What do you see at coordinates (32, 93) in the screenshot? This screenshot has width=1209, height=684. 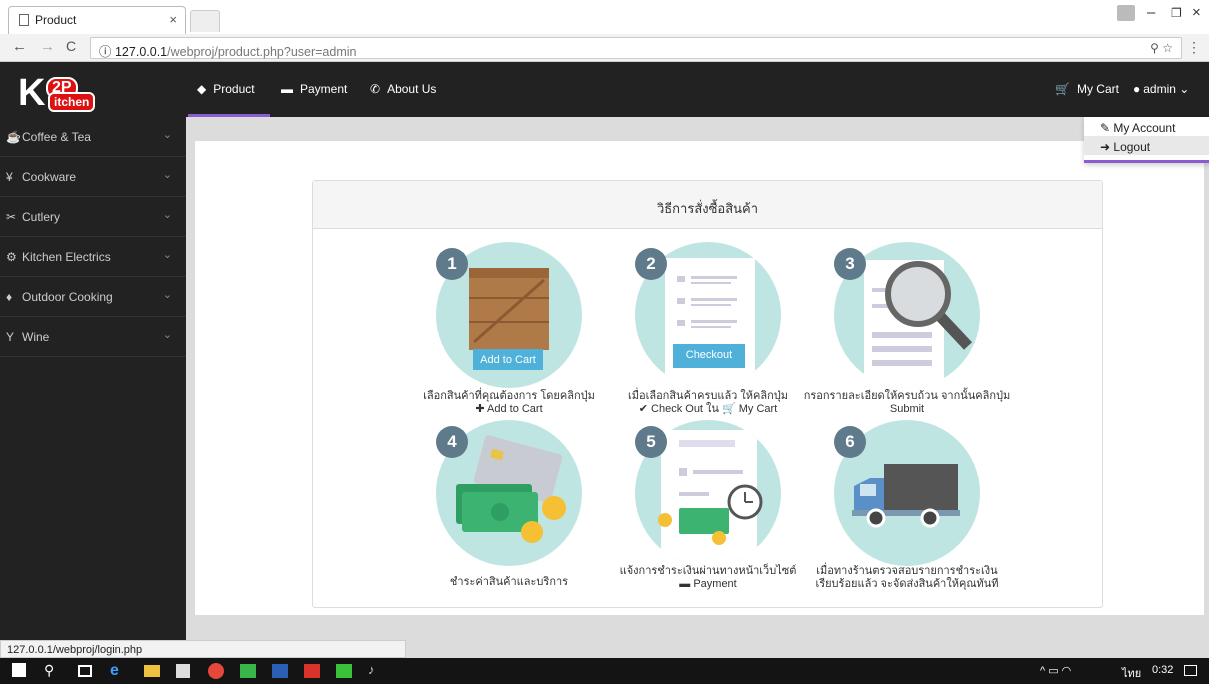 I see `logo-k: K` at bounding box center [32, 93].